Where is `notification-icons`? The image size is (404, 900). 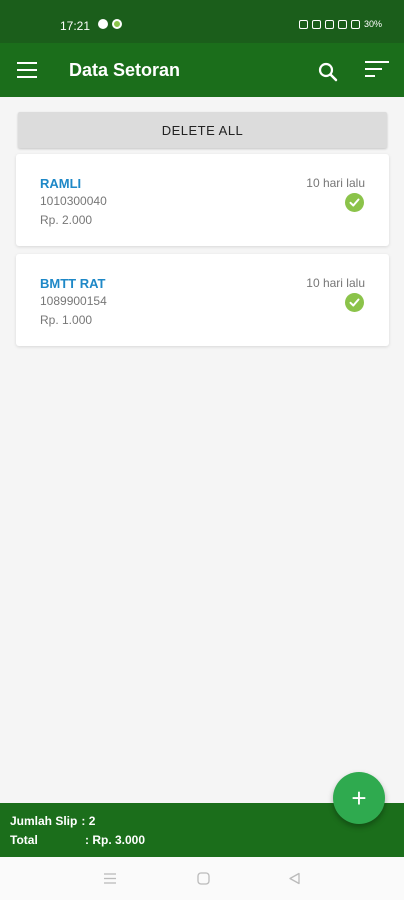
notification-icons is located at coordinates (110, 24).